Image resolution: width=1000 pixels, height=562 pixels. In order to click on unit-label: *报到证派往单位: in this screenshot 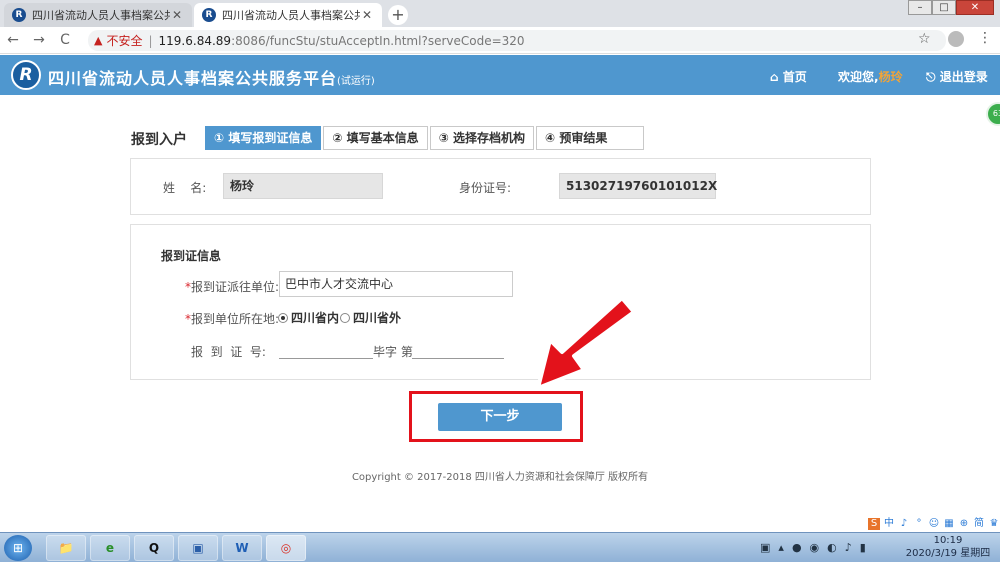, I will do `click(232, 286)`.